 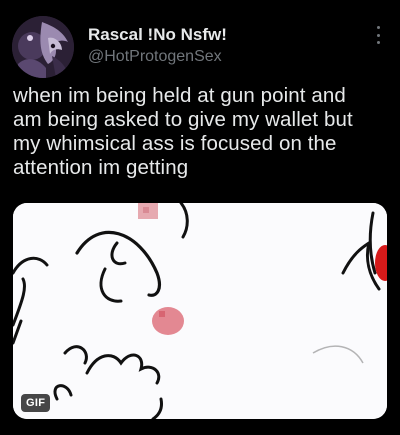 I want to click on avatar, so click(x=43, y=47).